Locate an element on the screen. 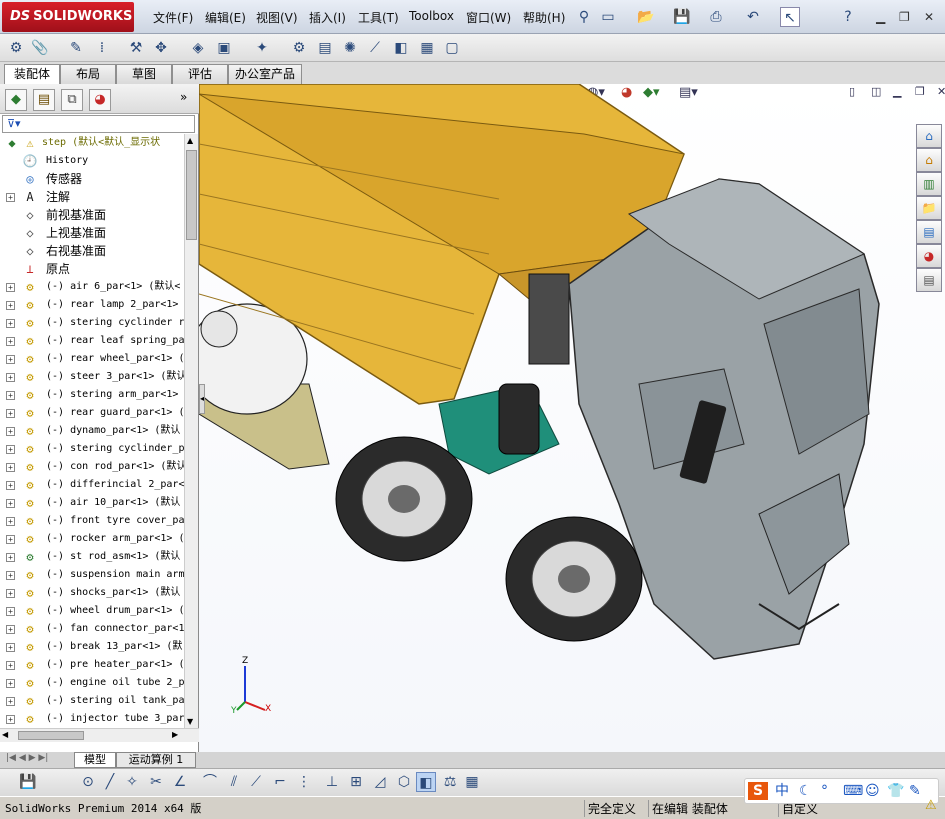 The height and width of the screenshot is (819, 945). smart-dimension-icon: ◿ is located at coordinates (380, 782).